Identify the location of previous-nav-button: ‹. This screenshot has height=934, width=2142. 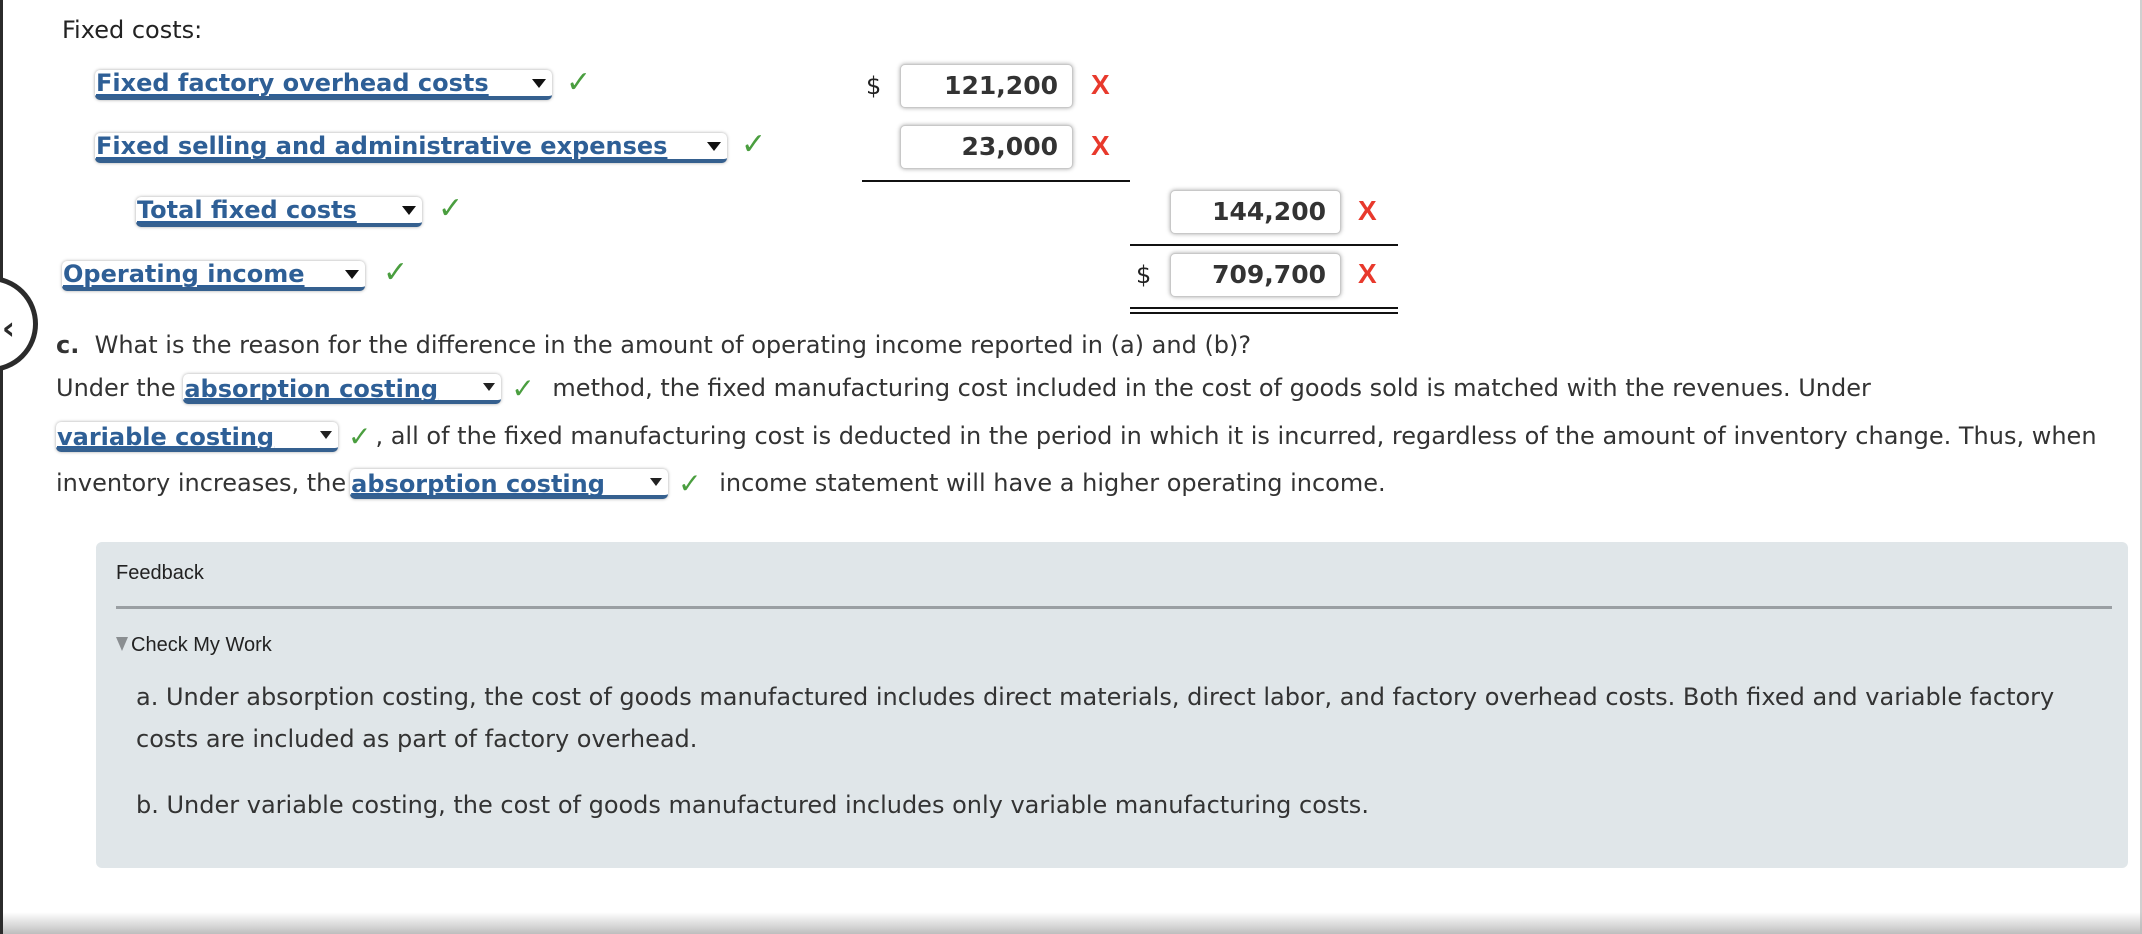
(19, 324).